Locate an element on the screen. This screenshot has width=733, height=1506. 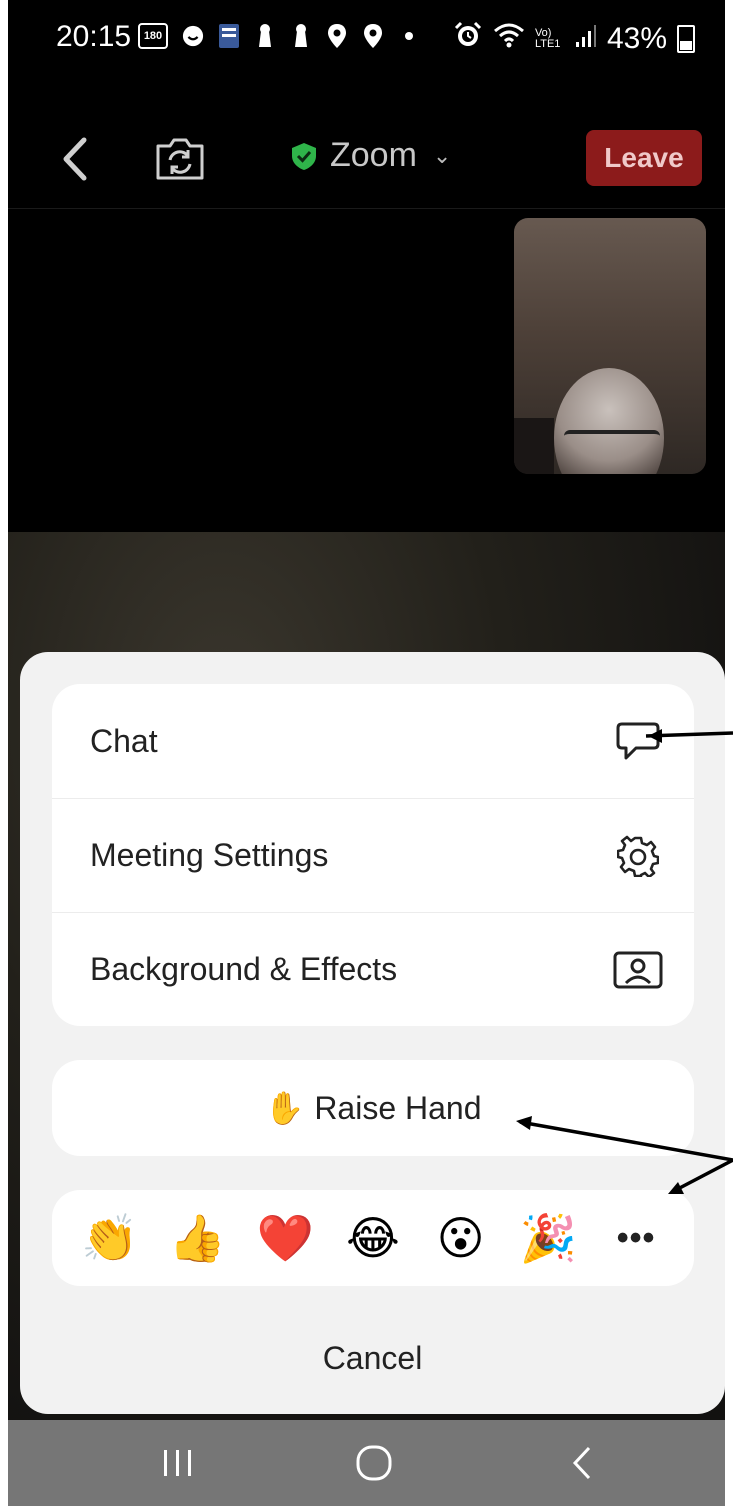
system-back-button is located at coordinates (582, 1463).